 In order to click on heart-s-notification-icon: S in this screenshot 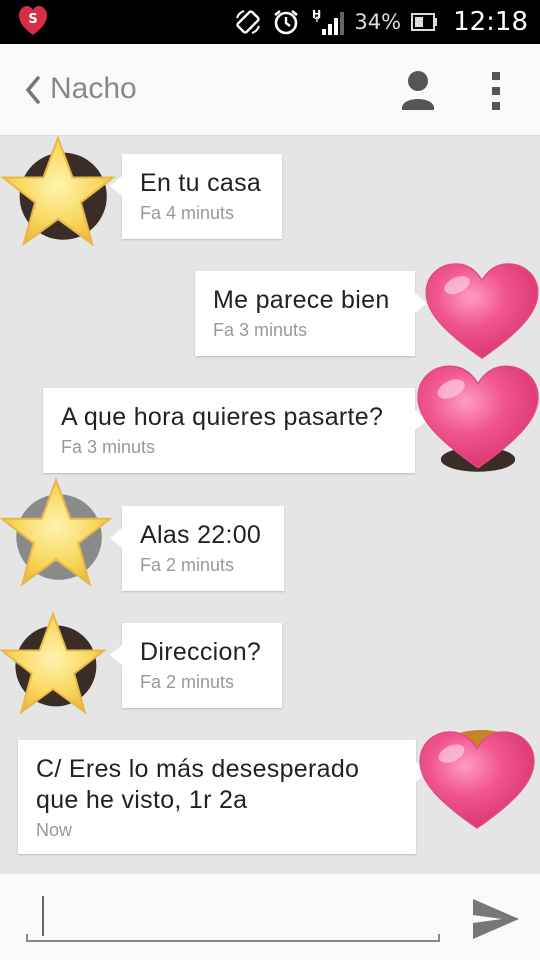, I will do `click(33, 20)`.